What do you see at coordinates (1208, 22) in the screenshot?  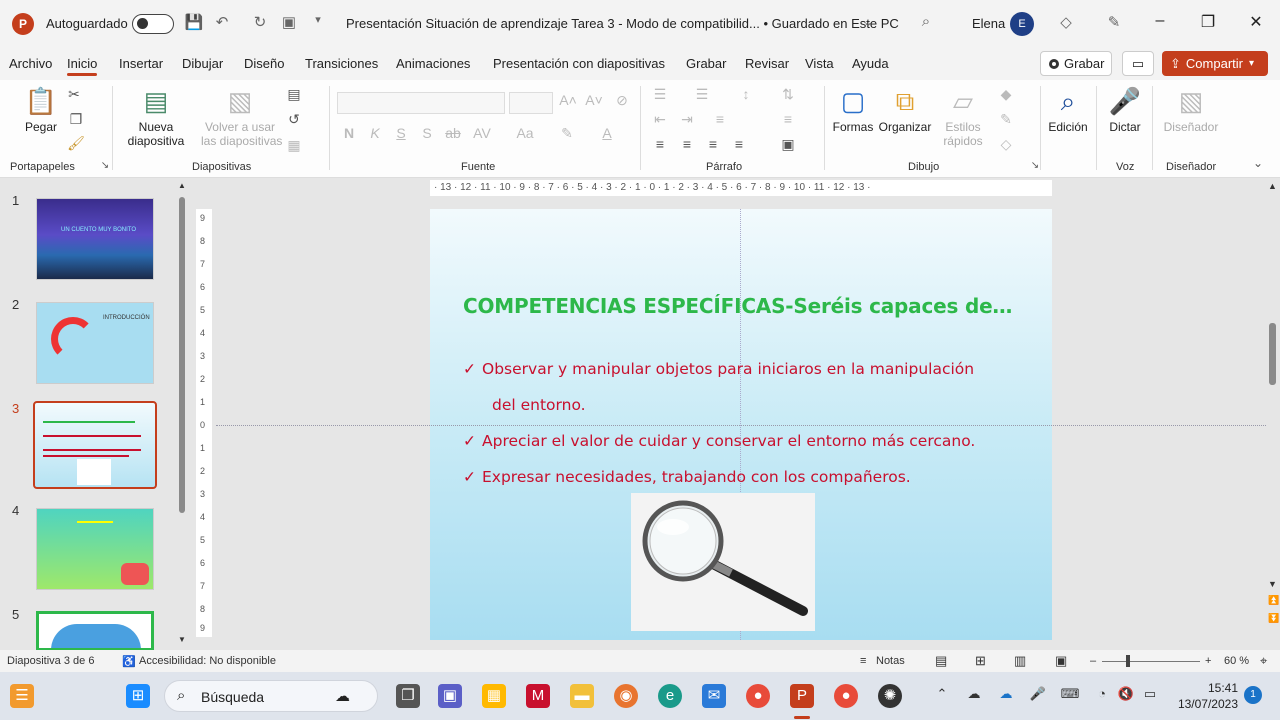 I see `maximize-icon: ❐` at bounding box center [1208, 22].